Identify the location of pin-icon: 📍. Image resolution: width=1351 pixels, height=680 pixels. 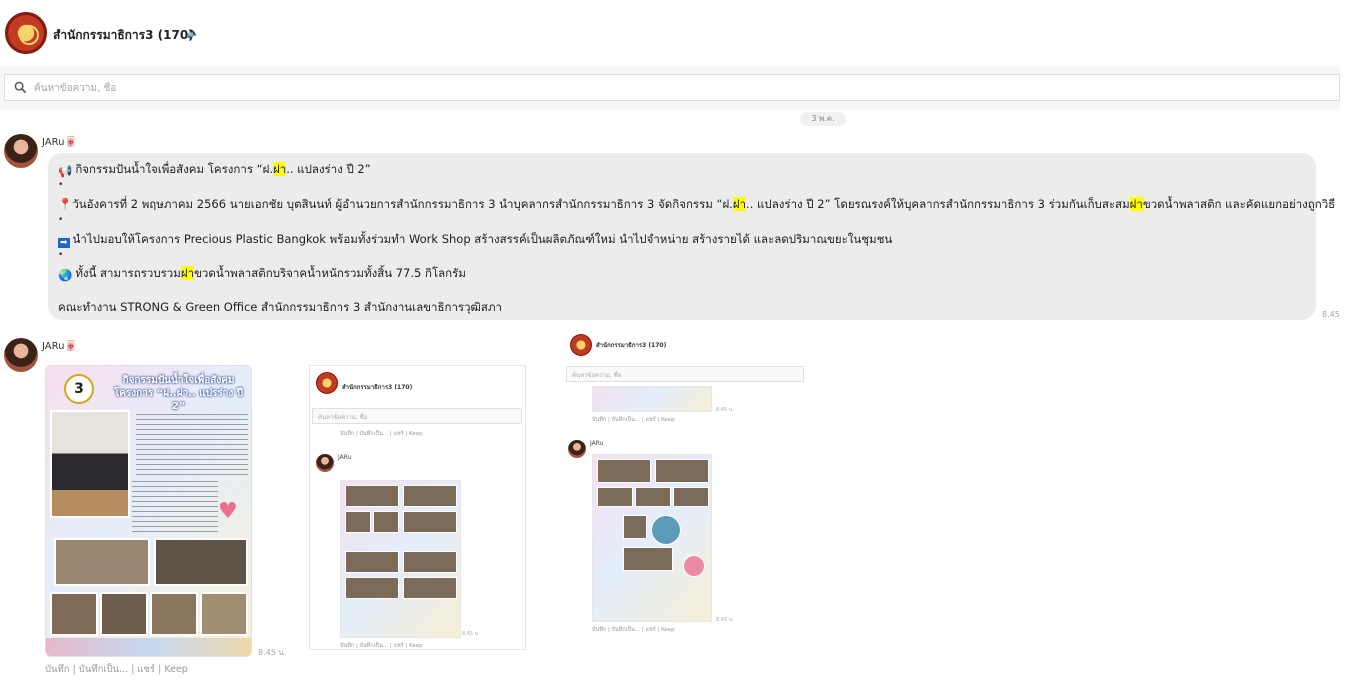
(65, 204).